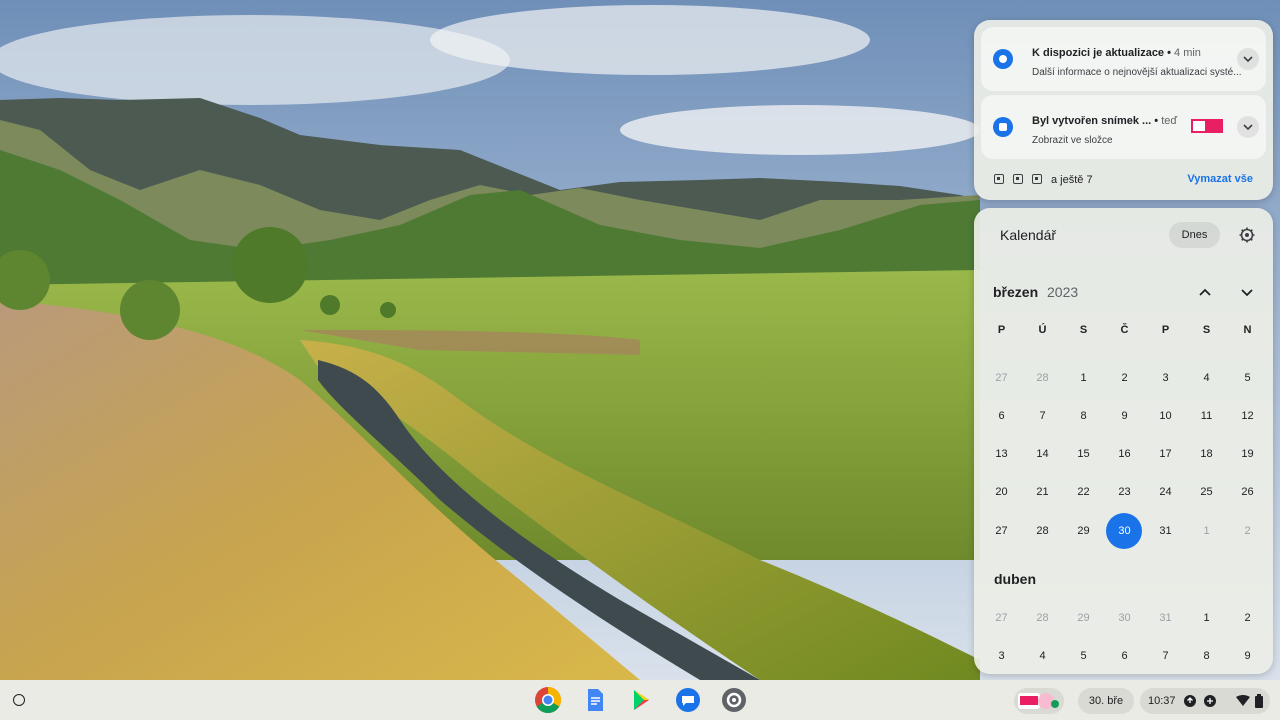 The image size is (1280, 720). I want to click on notification-body: Zobrazit ve složce, so click(1072, 140).